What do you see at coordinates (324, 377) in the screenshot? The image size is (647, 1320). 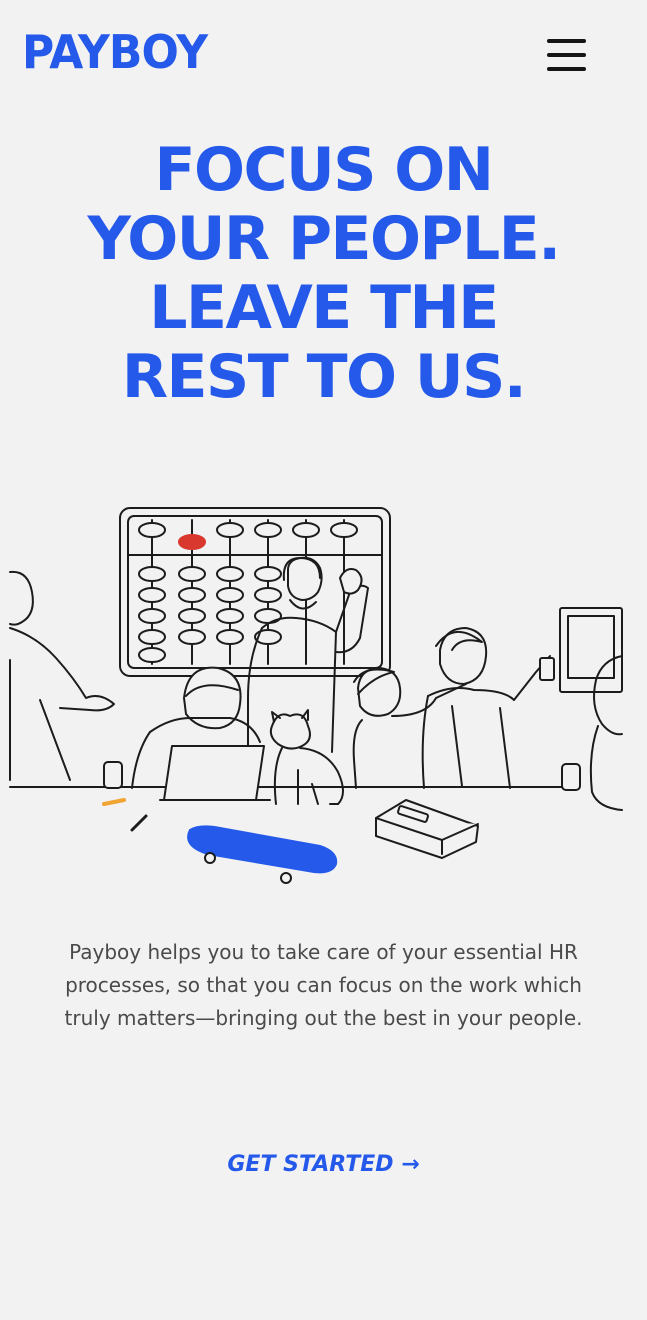 I see `hero-title-line-4: REST TO US.` at bounding box center [324, 377].